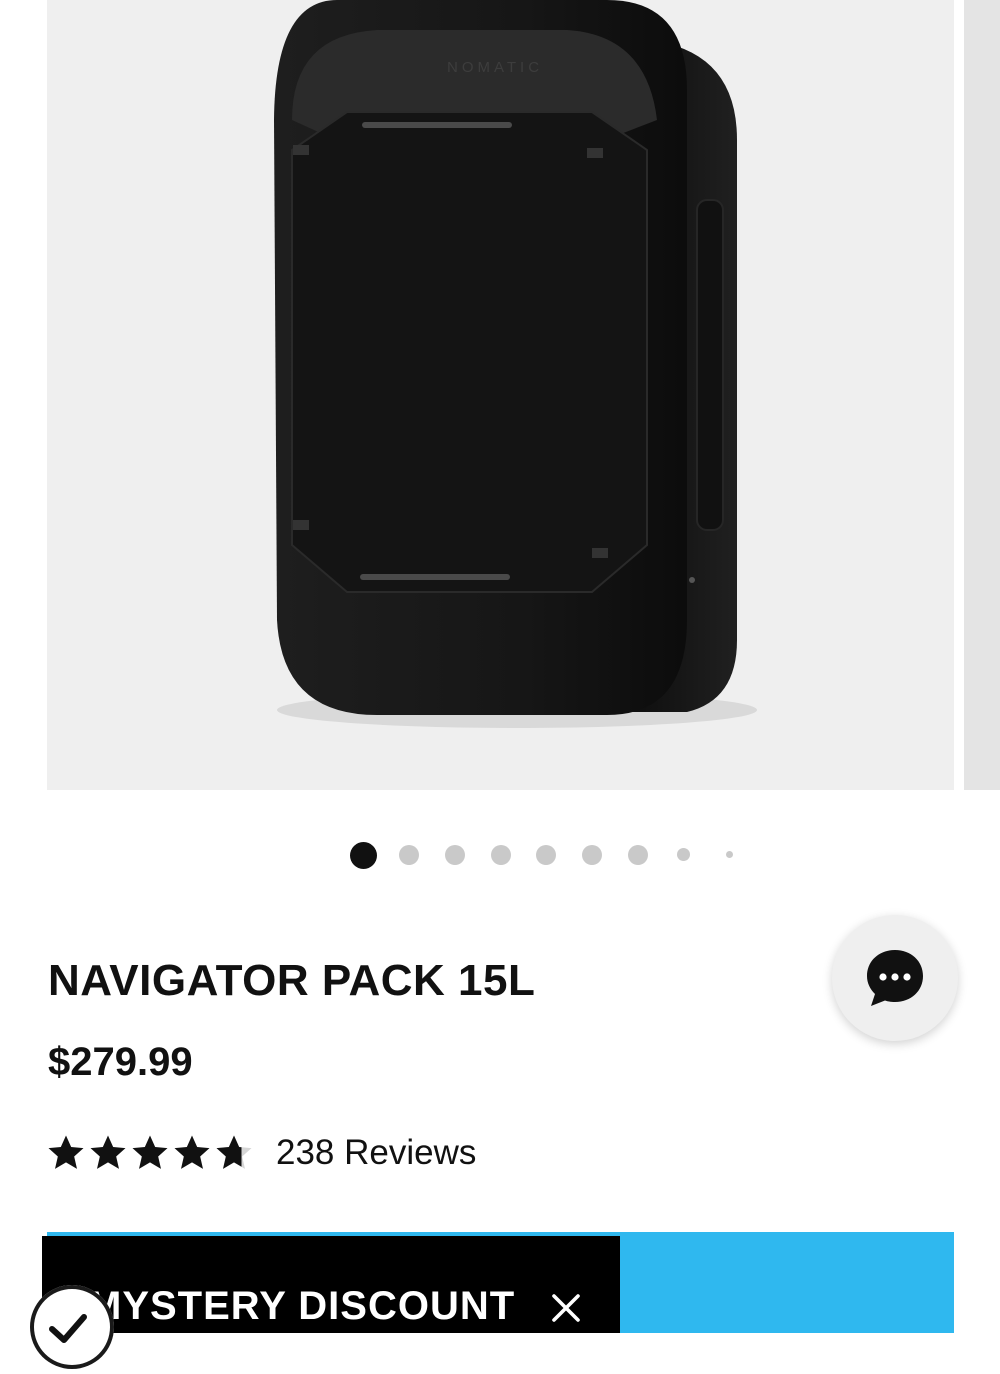 Image resolution: width=1000 pixels, height=1374 pixels. What do you see at coordinates (363, 855) in the screenshot?
I see `carousel-dot-active` at bounding box center [363, 855].